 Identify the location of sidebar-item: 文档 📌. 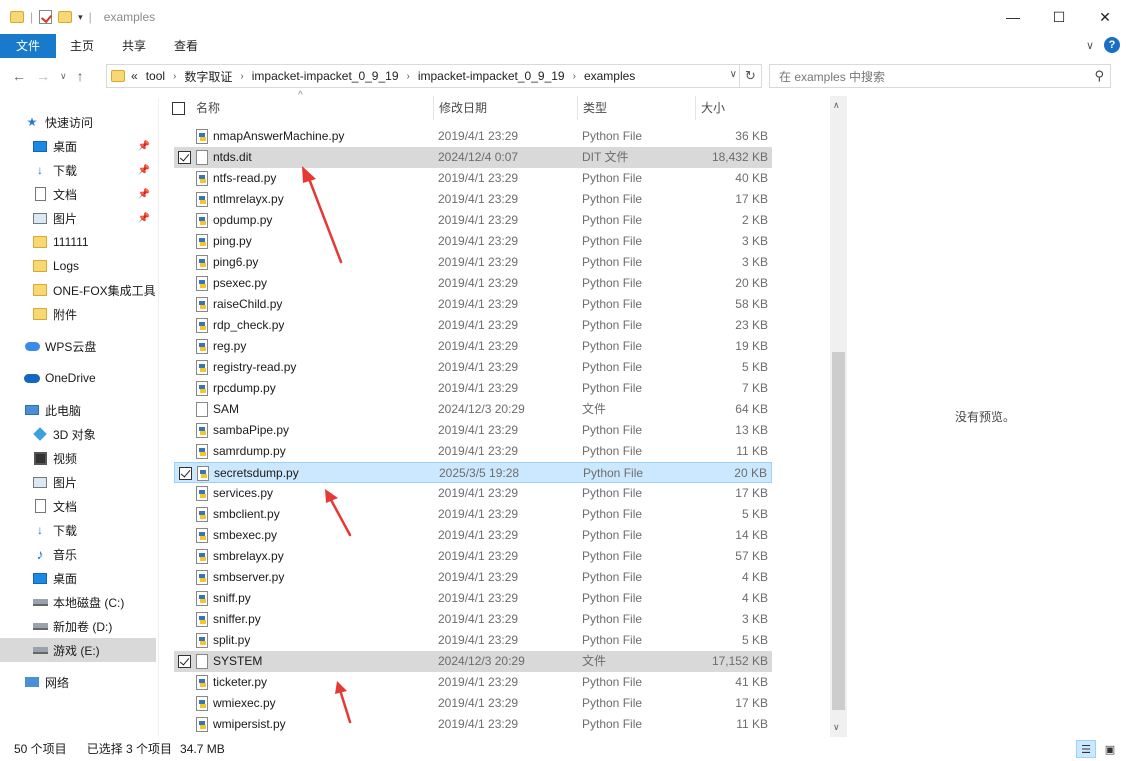
(78, 194).